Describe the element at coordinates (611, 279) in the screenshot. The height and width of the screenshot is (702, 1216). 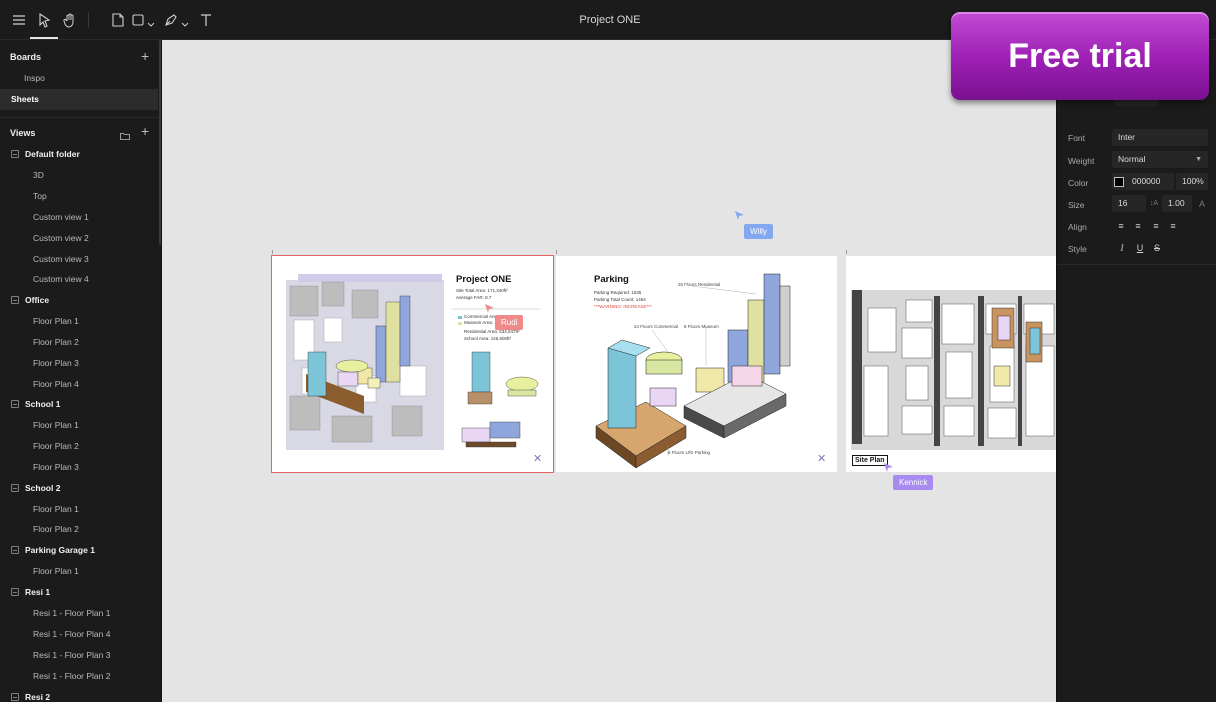
I see `sheet-title: Parking` at that location.